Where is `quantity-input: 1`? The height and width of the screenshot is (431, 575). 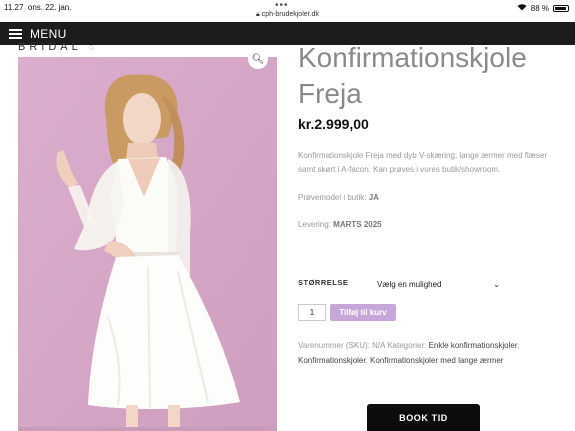
quantity-input: 1 is located at coordinates (312, 312).